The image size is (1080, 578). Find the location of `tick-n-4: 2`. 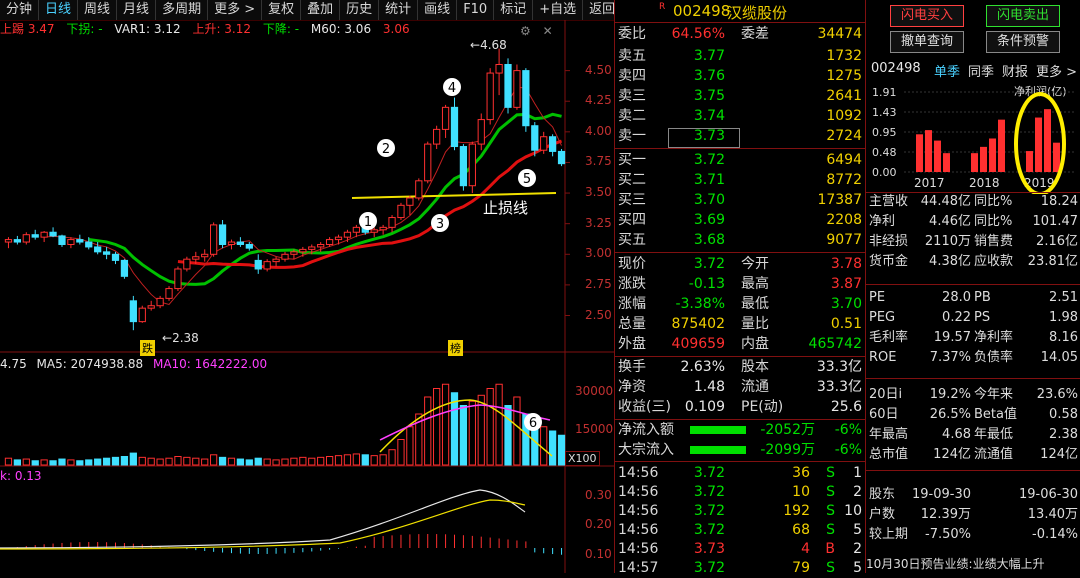

tick-n-4: 2 is located at coordinates (857, 549).